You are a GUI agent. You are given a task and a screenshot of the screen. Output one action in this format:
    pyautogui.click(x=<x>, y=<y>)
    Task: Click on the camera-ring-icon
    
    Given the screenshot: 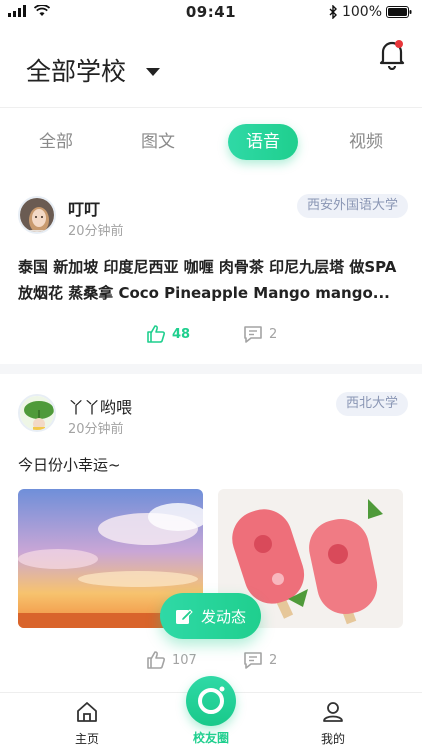 What is the action you would take?
    pyautogui.click(x=211, y=700)
    